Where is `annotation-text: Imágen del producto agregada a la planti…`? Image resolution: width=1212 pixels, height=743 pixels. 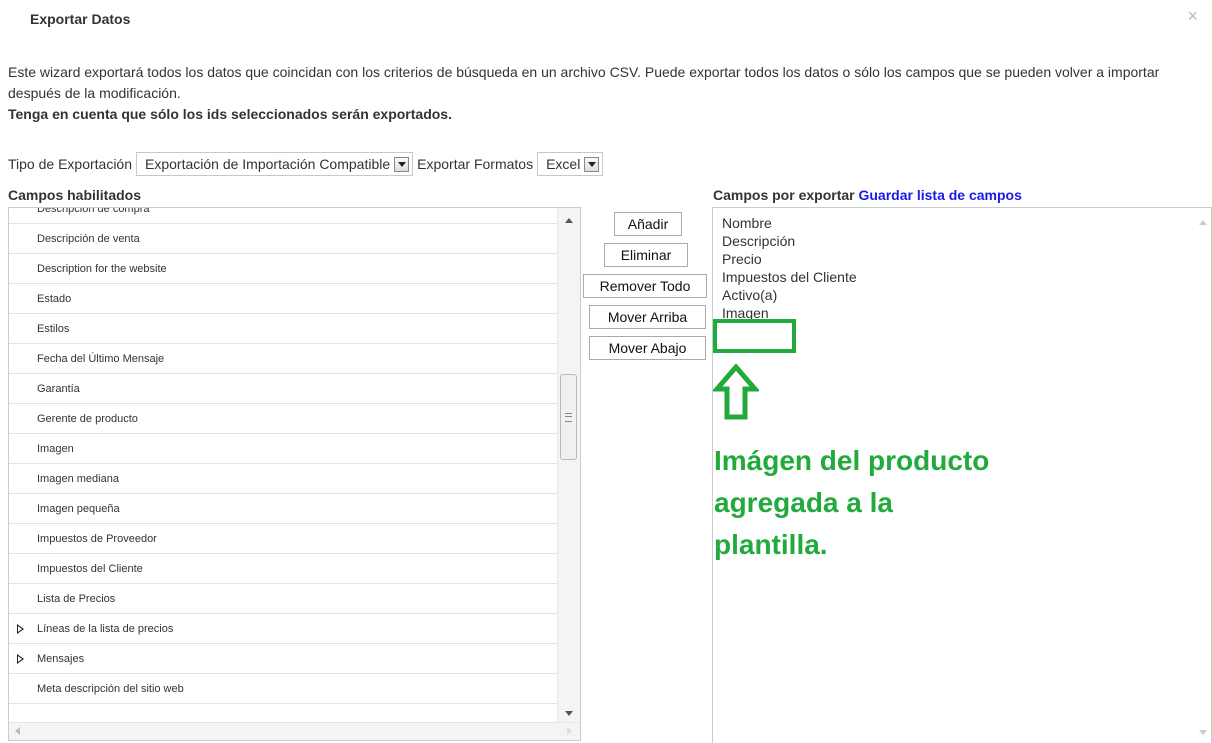
annotation-text: Imágen del producto agregada a la planti… is located at coordinates (851, 503).